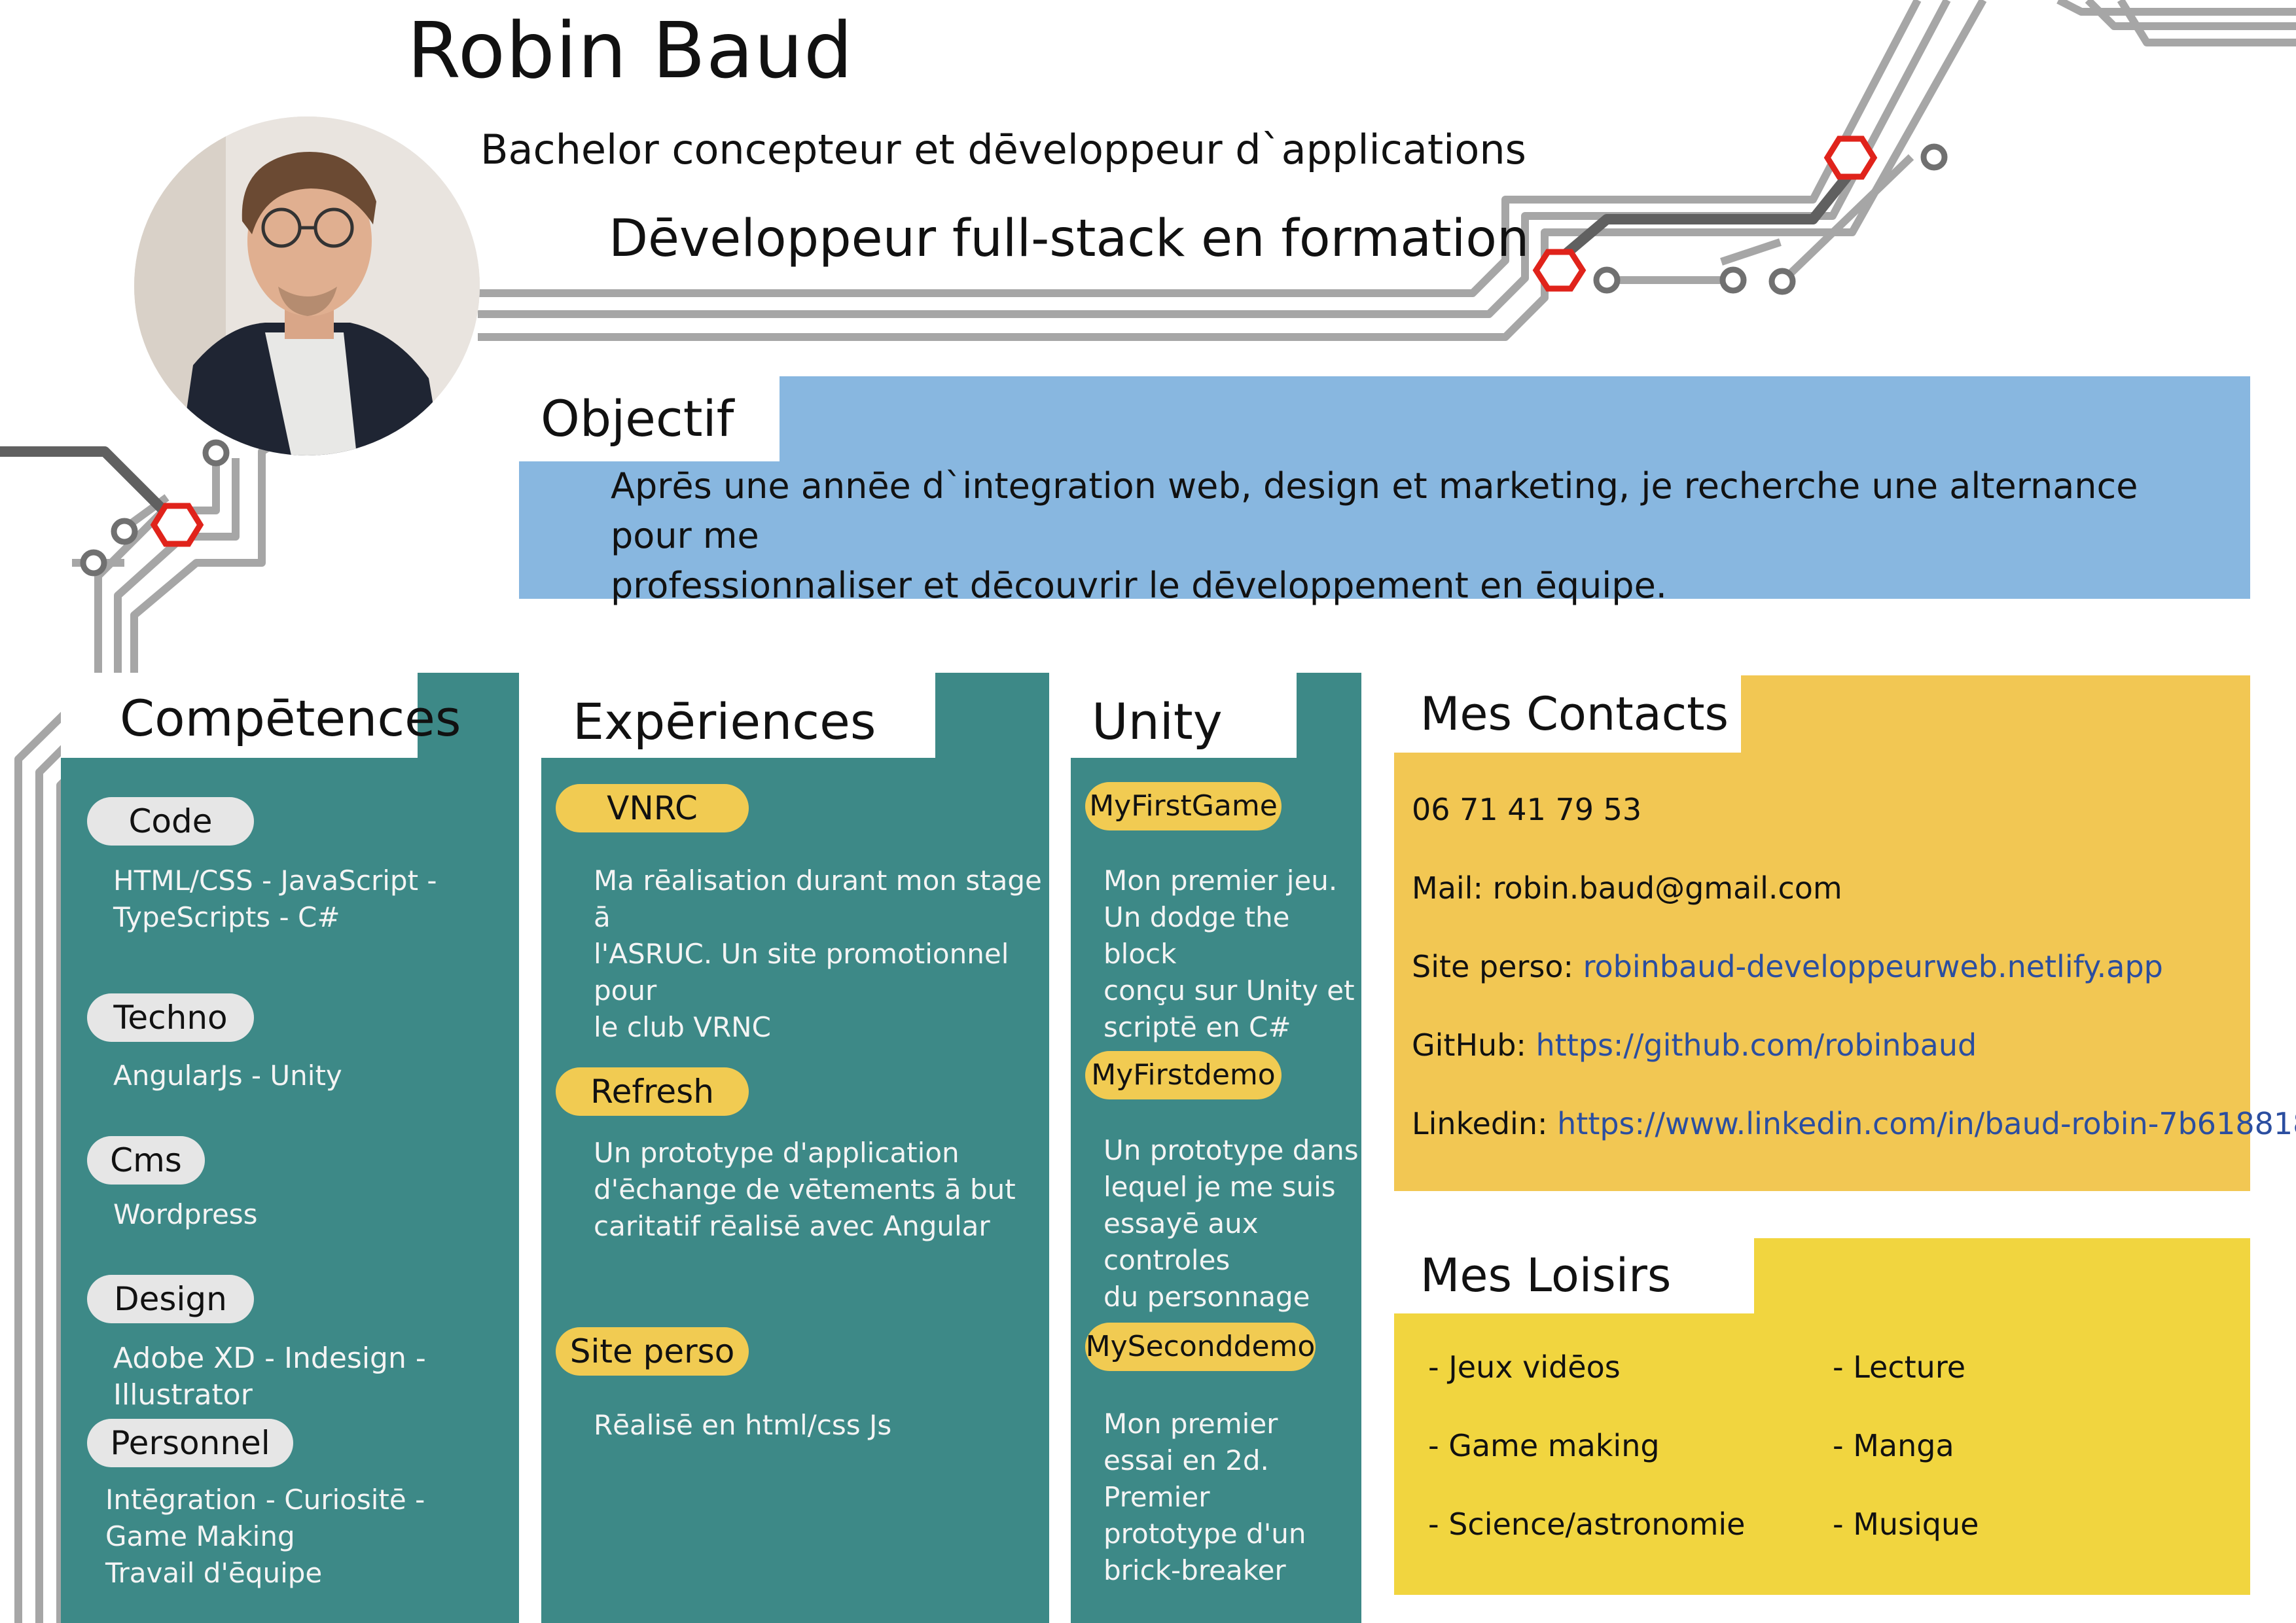  Describe the element at coordinates (801, 972) in the screenshot. I see `experience-line: l'ASRUC. Un site promotionnel pour` at that location.